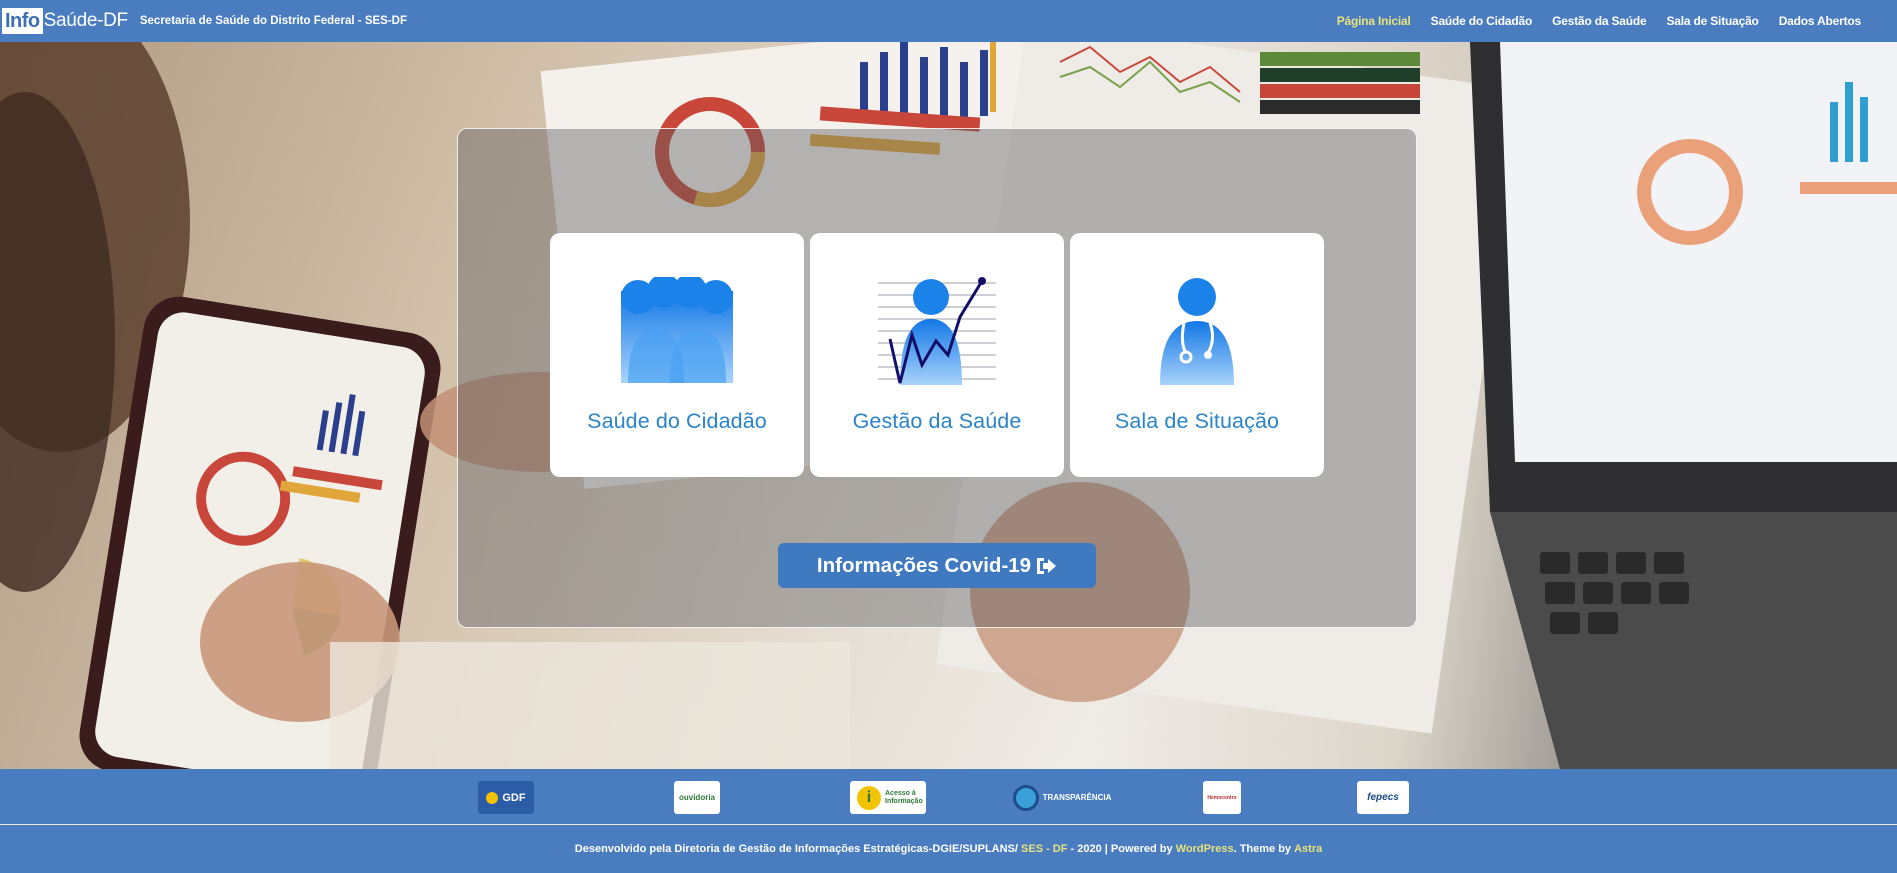 This screenshot has height=873, width=1897. I want to click on covid-info-button: Informações Covid-19, so click(937, 565).